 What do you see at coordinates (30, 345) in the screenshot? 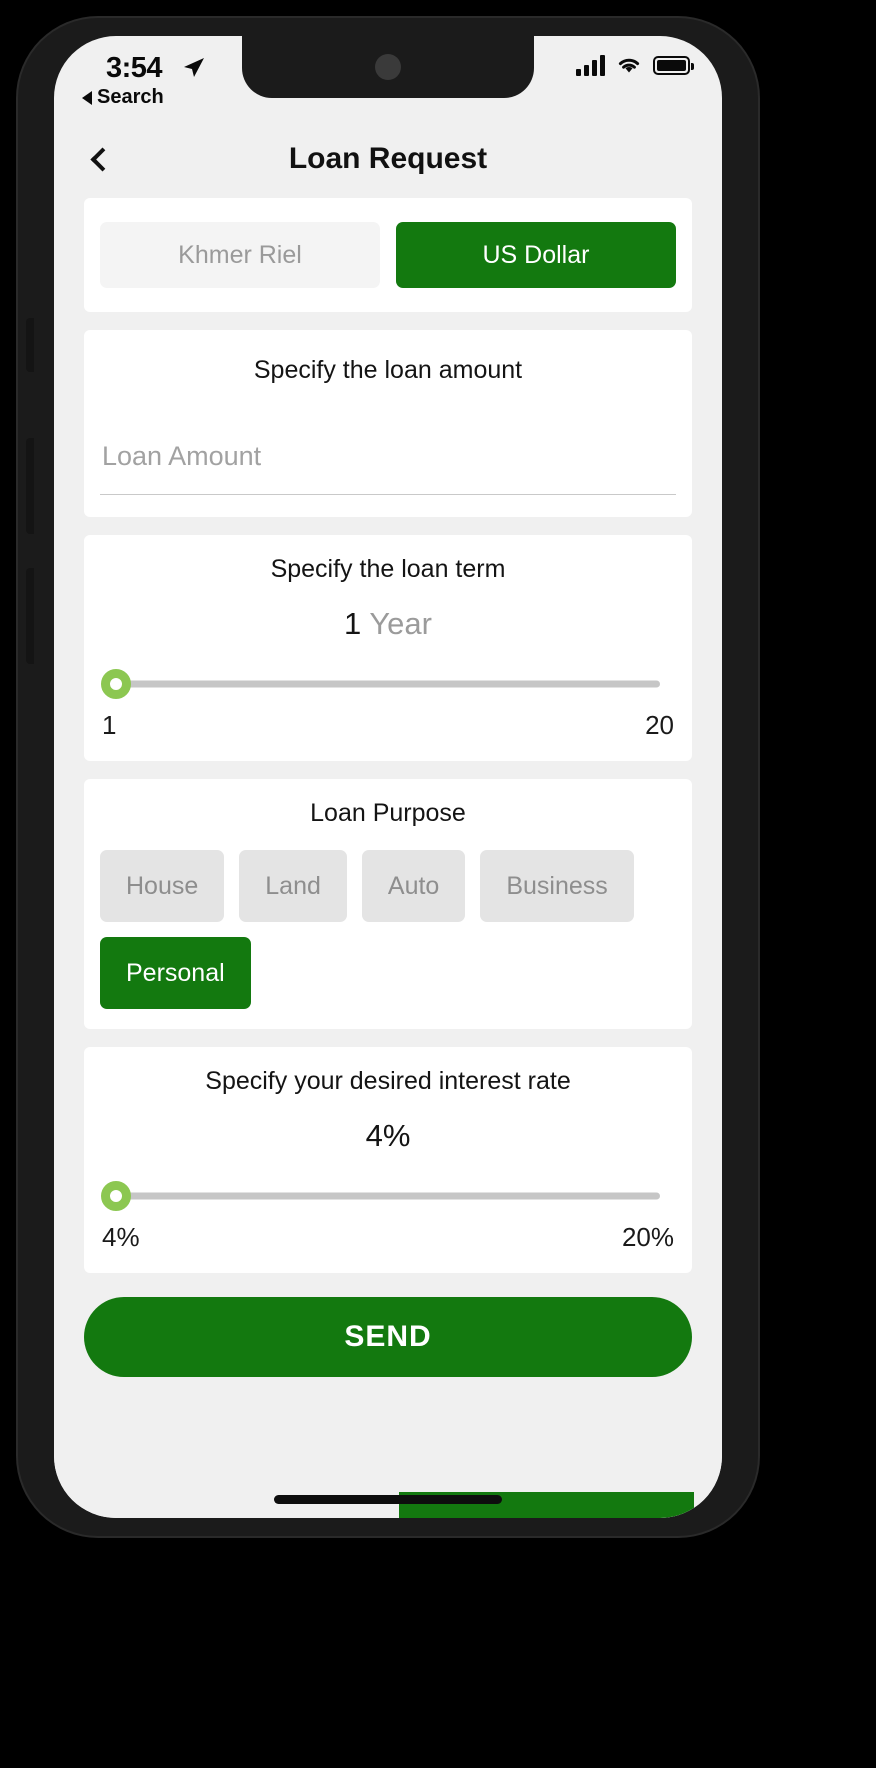
I see `silent-switch` at bounding box center [30, 345].